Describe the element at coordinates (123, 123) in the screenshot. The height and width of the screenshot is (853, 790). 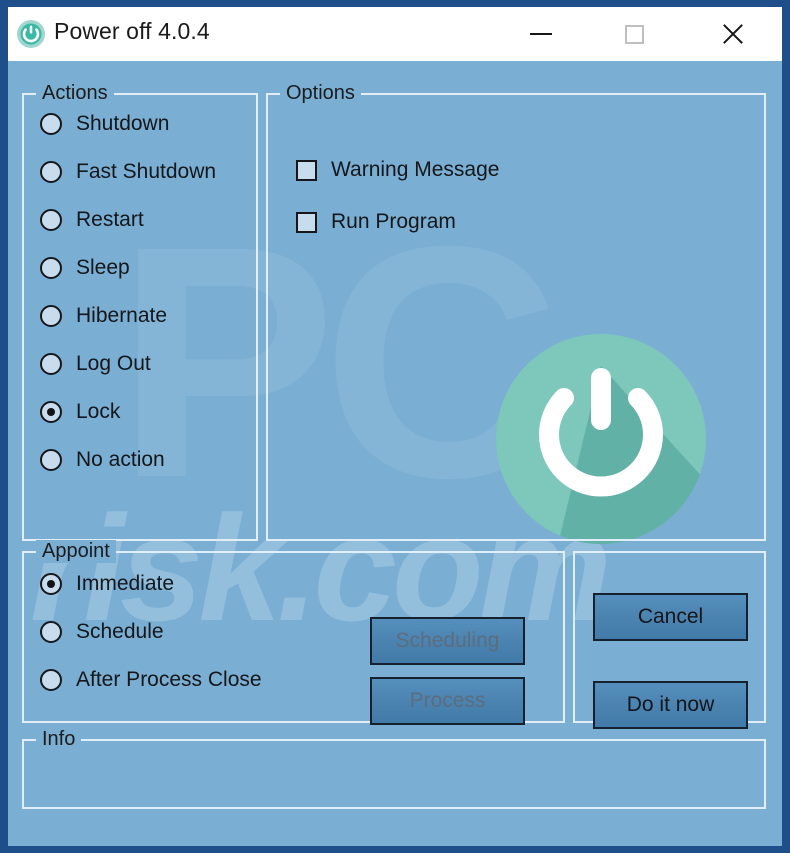
I see `radio-label: Shutdown` at that location.